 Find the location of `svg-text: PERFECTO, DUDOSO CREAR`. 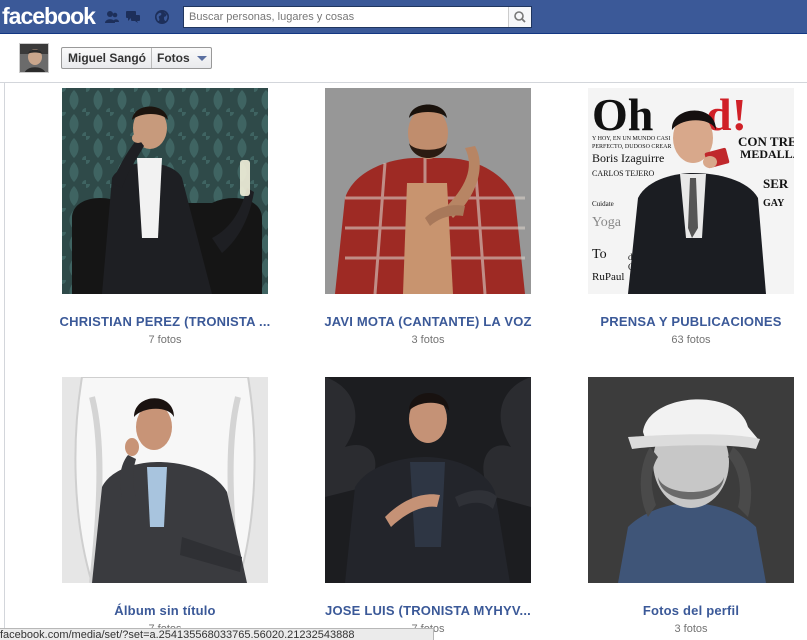

svg-text: PERFECTO, DUDOSO CREAR is located at coordinates (631, 147).